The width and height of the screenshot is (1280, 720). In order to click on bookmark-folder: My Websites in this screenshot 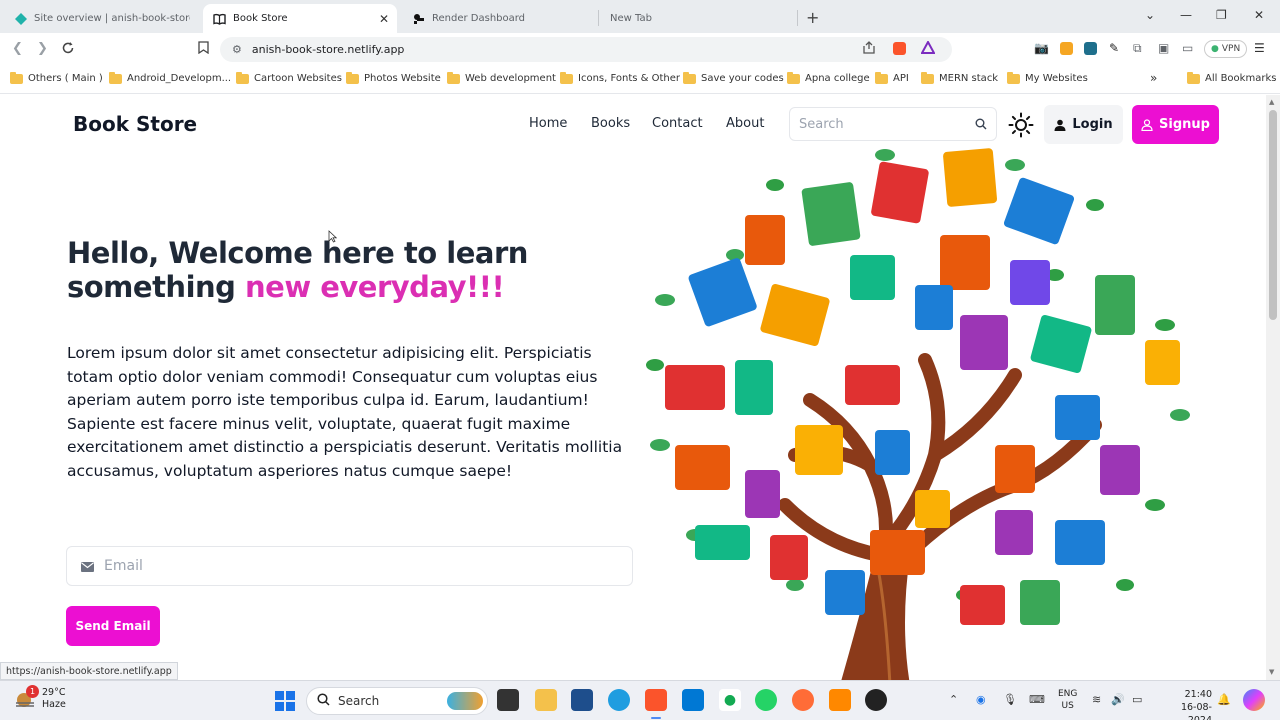, I will do `click(1047, 77)`.